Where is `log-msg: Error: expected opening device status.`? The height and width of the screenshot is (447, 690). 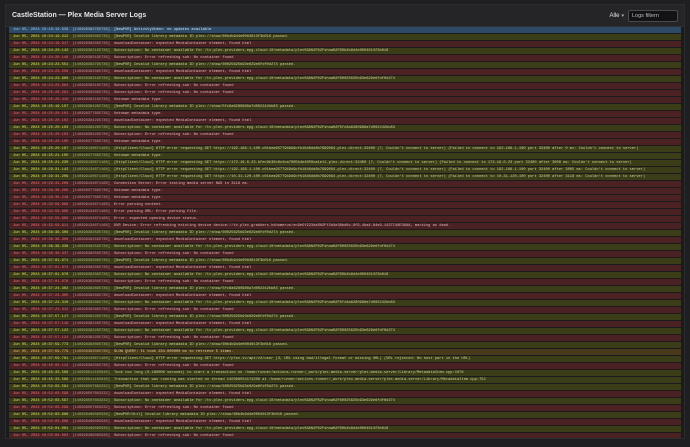 log-msg: Error: expected opening device status. is located at coordinates (156, 219).